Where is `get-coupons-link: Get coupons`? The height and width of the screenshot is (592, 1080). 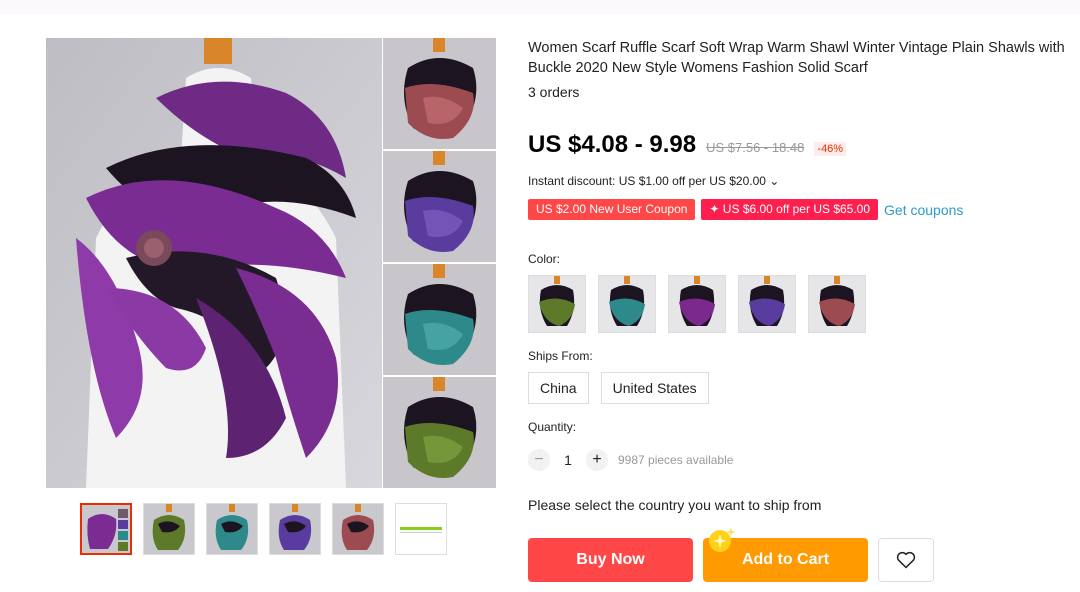
get-coupons-link: Get coupons is located at coordinates (923, 210).